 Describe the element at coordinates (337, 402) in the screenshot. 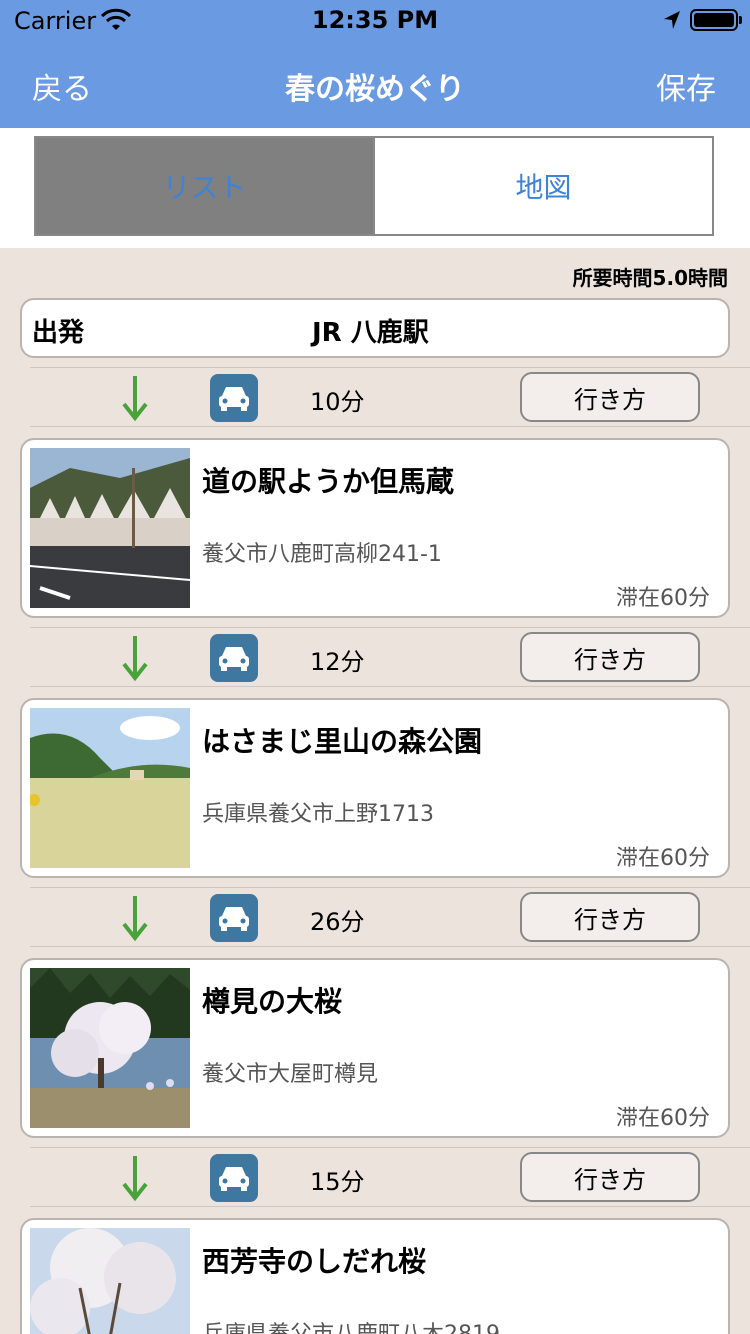

I see `travel-time: 10分` at that location.